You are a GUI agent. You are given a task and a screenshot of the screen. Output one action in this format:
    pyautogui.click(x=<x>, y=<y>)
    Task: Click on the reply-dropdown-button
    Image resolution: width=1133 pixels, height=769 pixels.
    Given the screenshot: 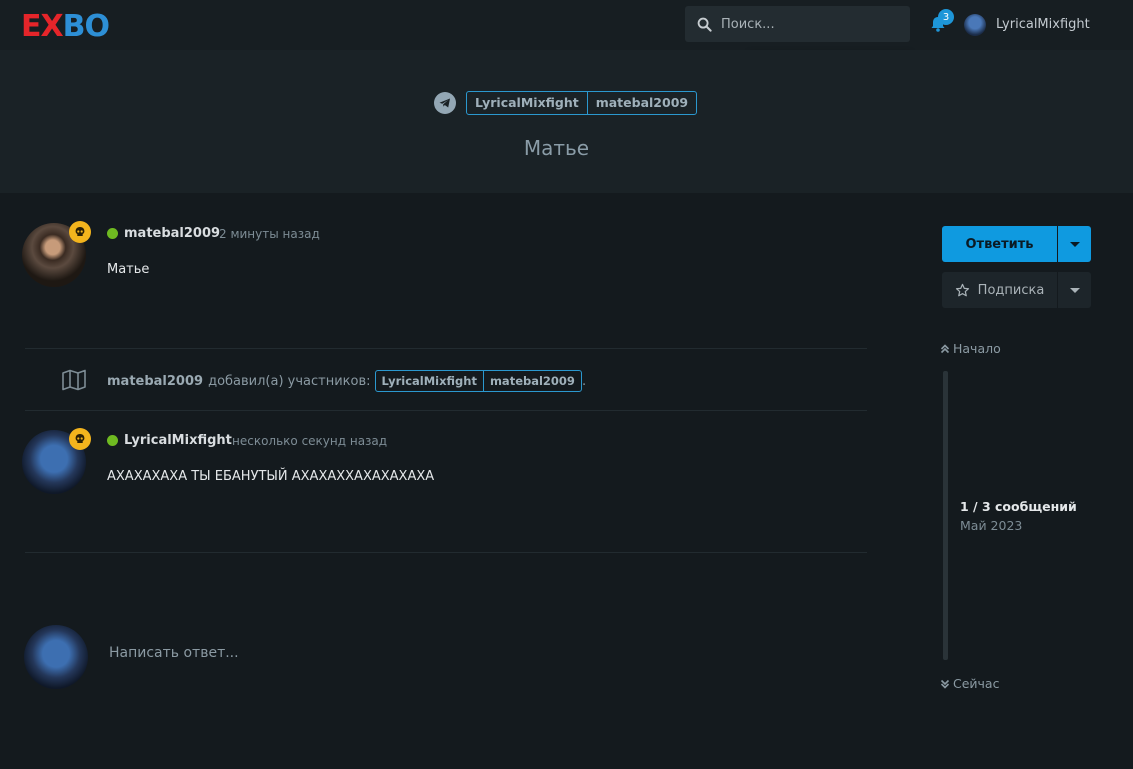 What is the action you would take?
    pyautogui.click(x=1074, y=244)
    